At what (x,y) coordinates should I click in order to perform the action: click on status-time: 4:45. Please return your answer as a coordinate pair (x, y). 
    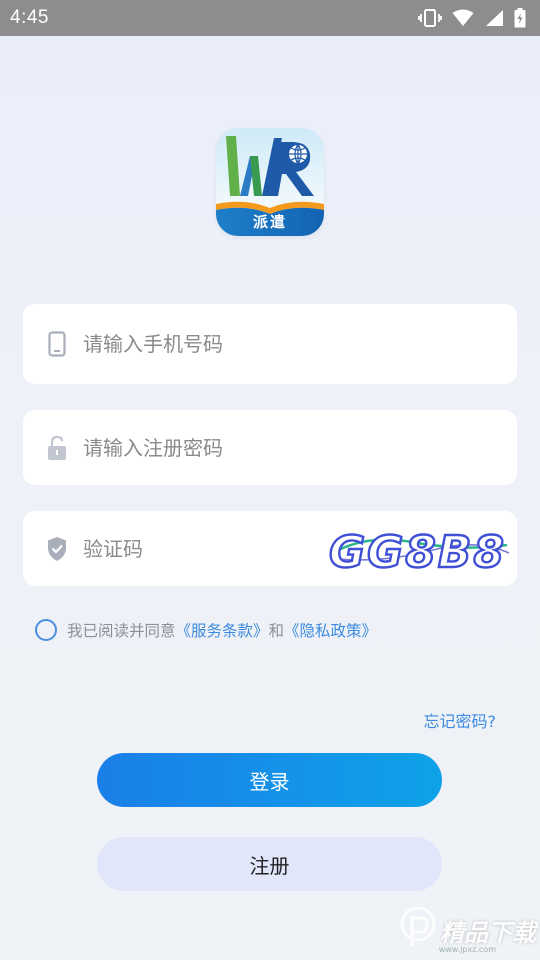
    Looking at the image, I should click on (29, 17).